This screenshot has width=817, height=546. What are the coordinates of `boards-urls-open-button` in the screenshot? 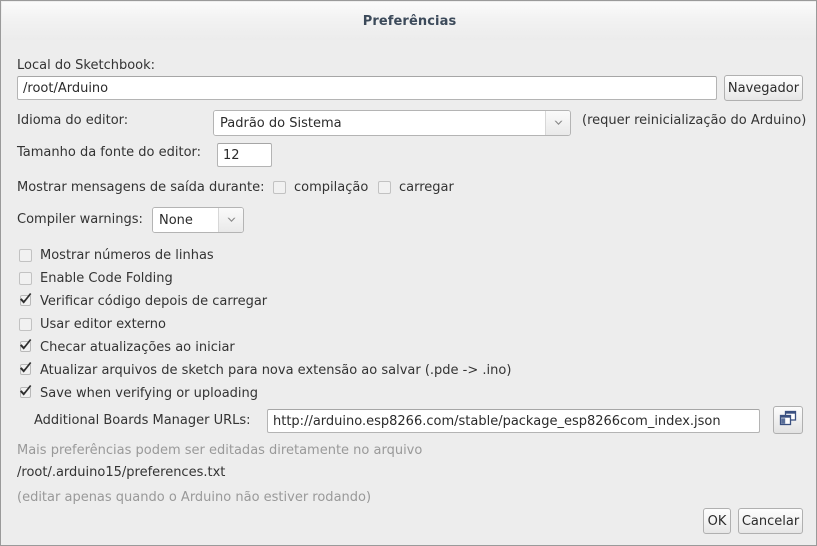 It's located at (788, 420).